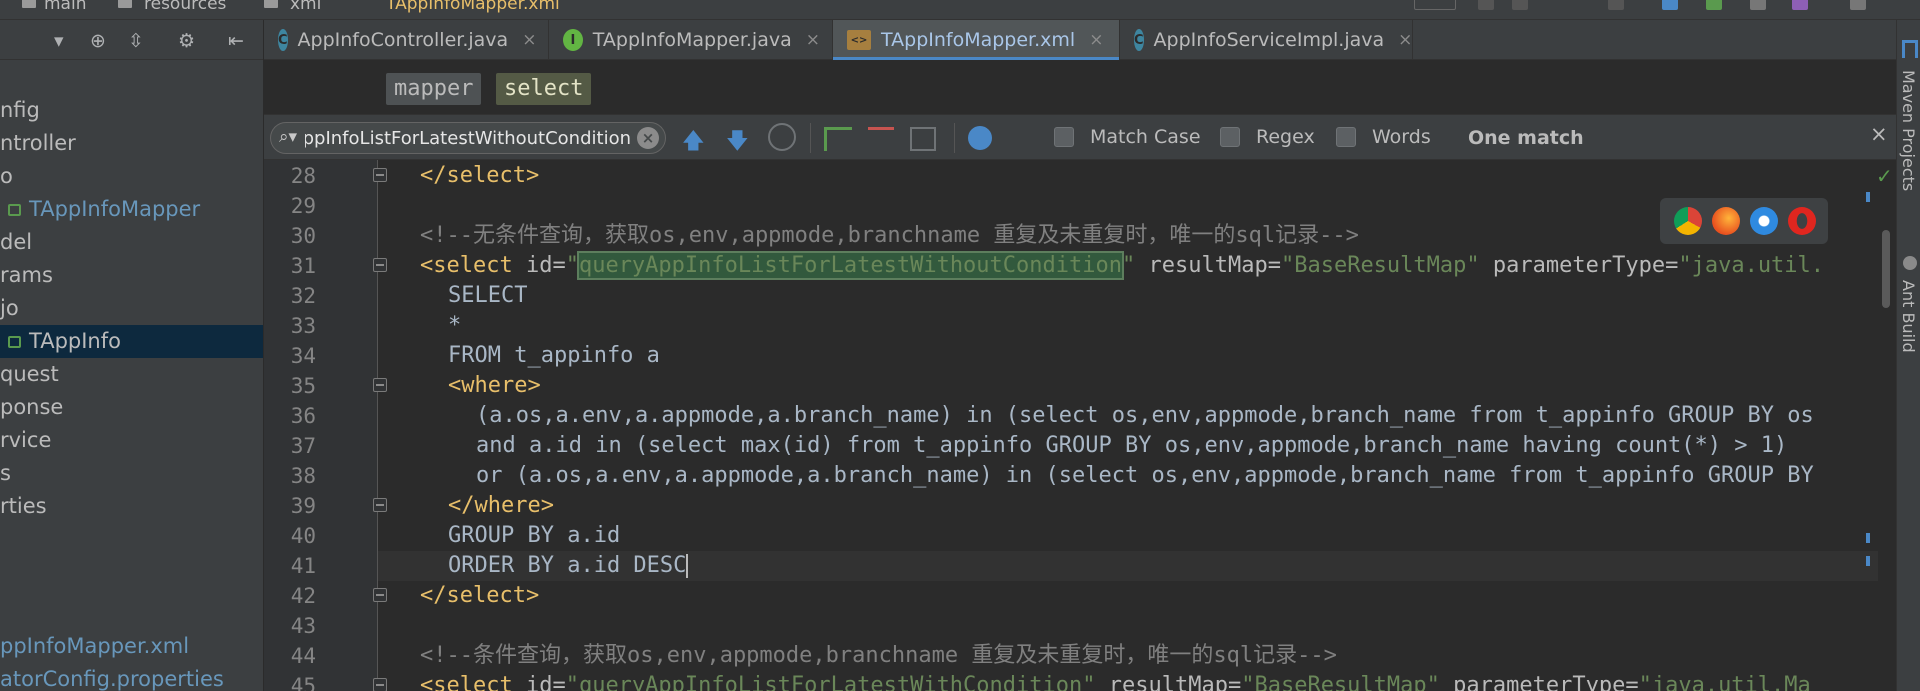  Describe the element at coordinates (1346, 137) in the screenshot. I see `words-checkbox` at that location.